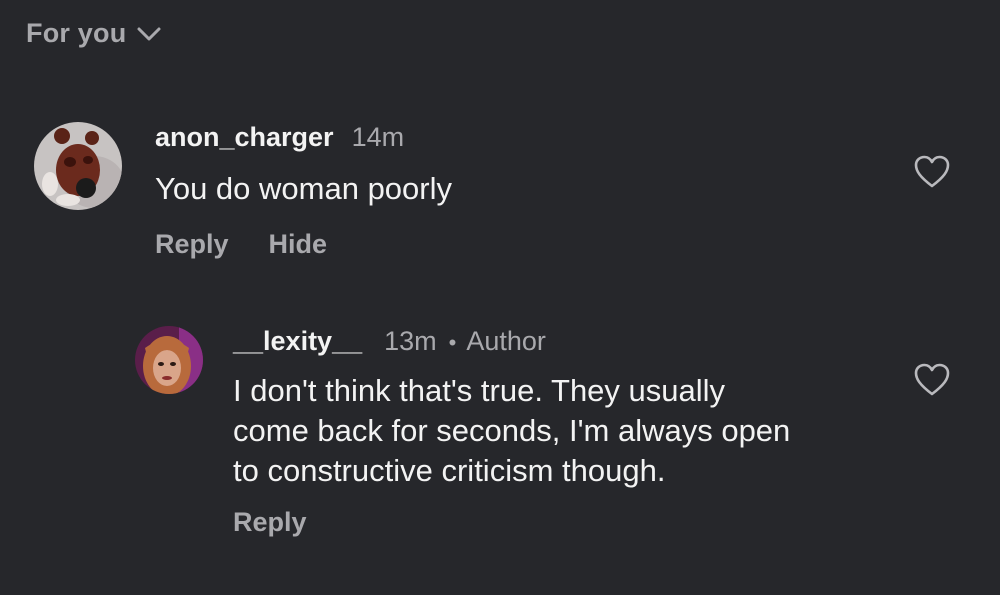 The height and width of the screenshot is (595, 1000). What do you see at coordinates (410, 341) in the screenshot?
I see `reply-timestamp: 13m` at bounding box center [410, 341].